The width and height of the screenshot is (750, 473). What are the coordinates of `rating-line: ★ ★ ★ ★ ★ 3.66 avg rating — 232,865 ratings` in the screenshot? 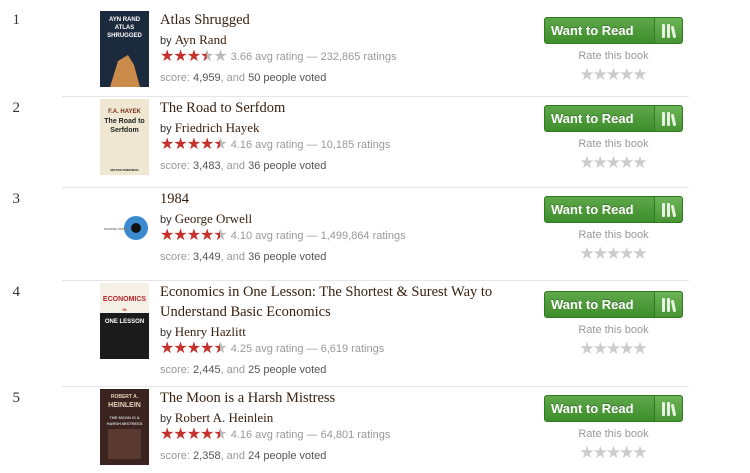 It's located at (278, 57).